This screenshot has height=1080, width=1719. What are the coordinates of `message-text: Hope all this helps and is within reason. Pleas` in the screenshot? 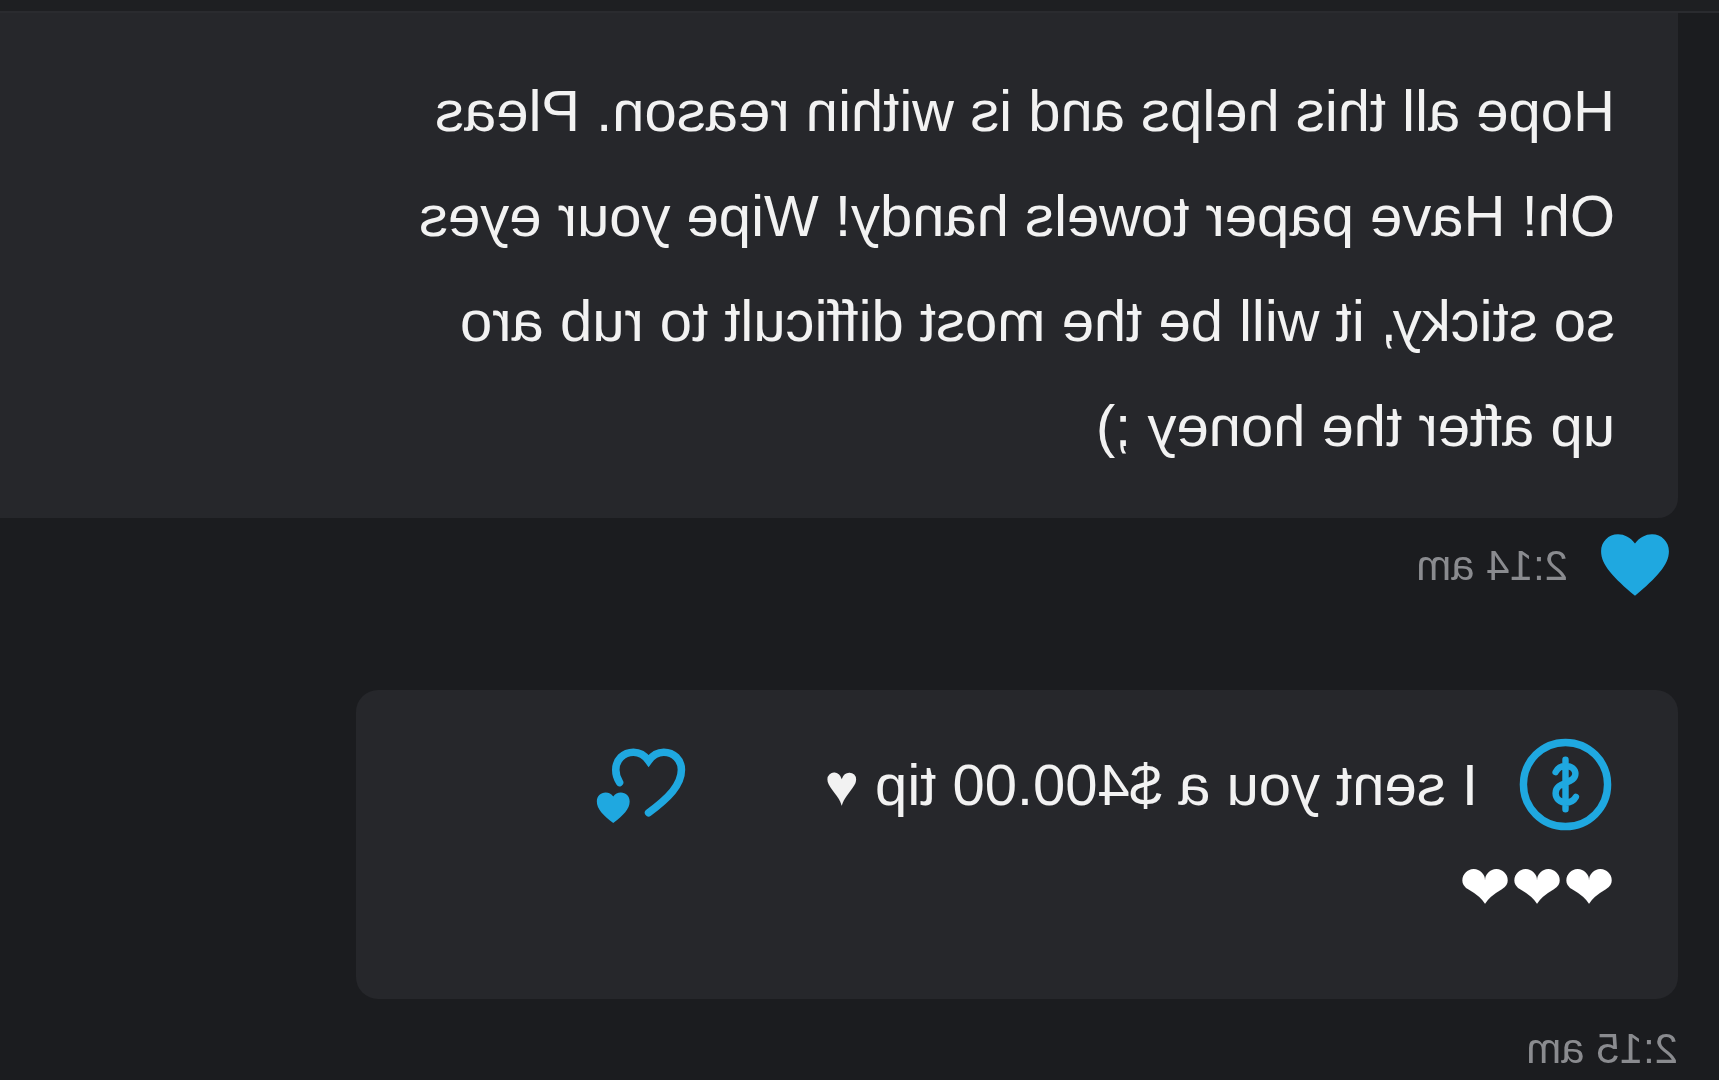 It's located at (1025, 111).